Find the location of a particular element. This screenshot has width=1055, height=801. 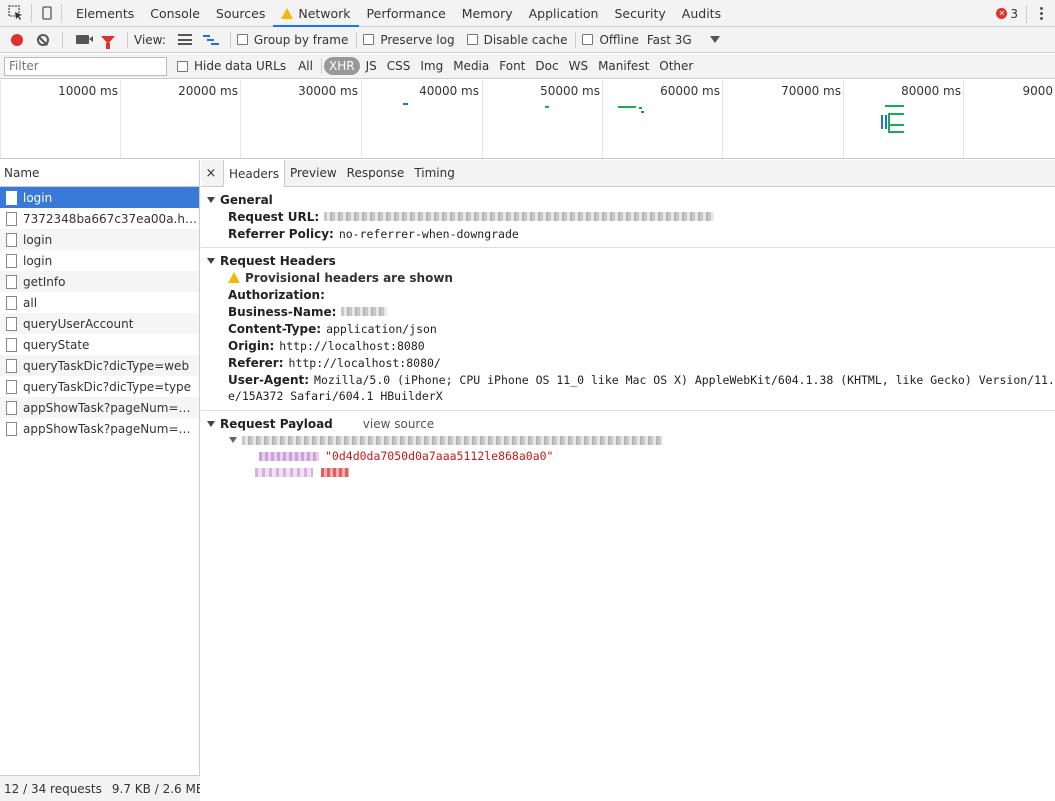

filter-type-font: Font is located at coordinates (512, 66).